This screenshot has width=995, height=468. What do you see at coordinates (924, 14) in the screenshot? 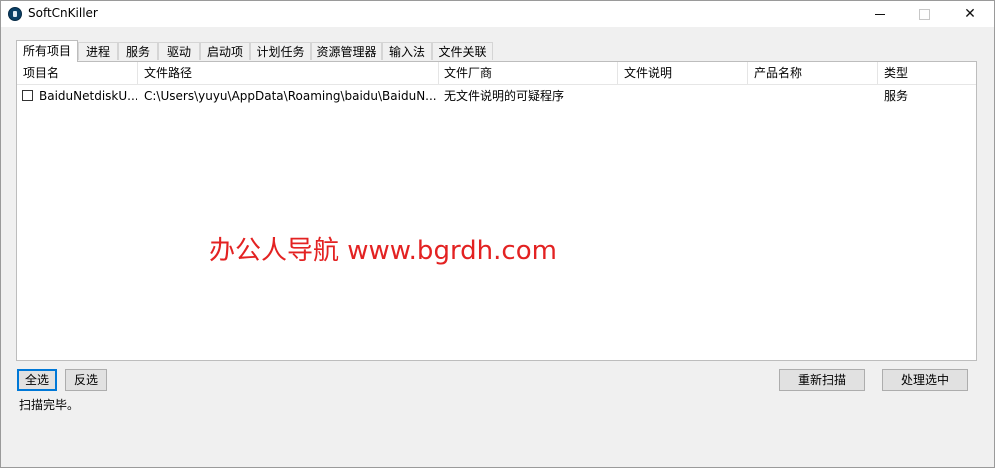
I see `maximize-button` at bounding box center [924, 14].